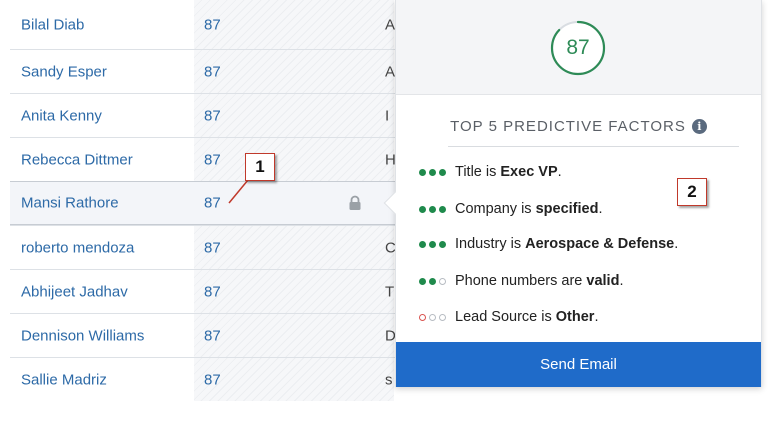 The height and width of the screenshot is (432, 768). I want to click on table-row: Rebecca Dittmer 87 H, so click(225, 159).